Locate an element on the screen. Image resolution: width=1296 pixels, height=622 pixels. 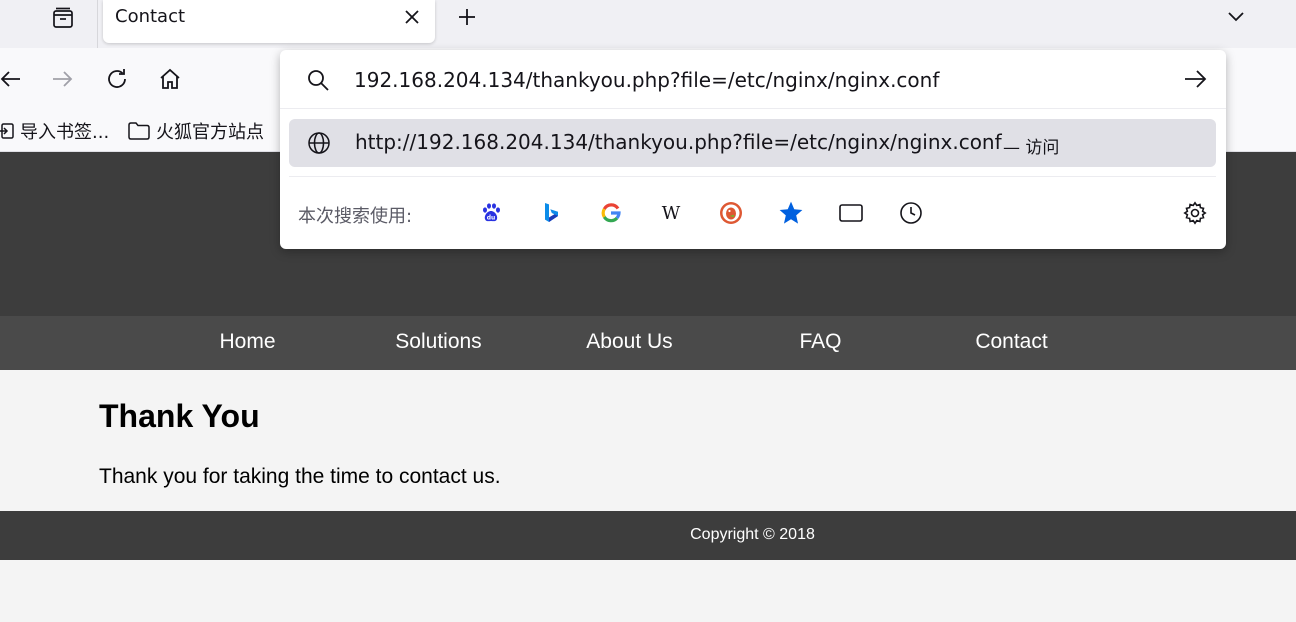
bookmarks-star-icon is located at coordinates (791, 212).